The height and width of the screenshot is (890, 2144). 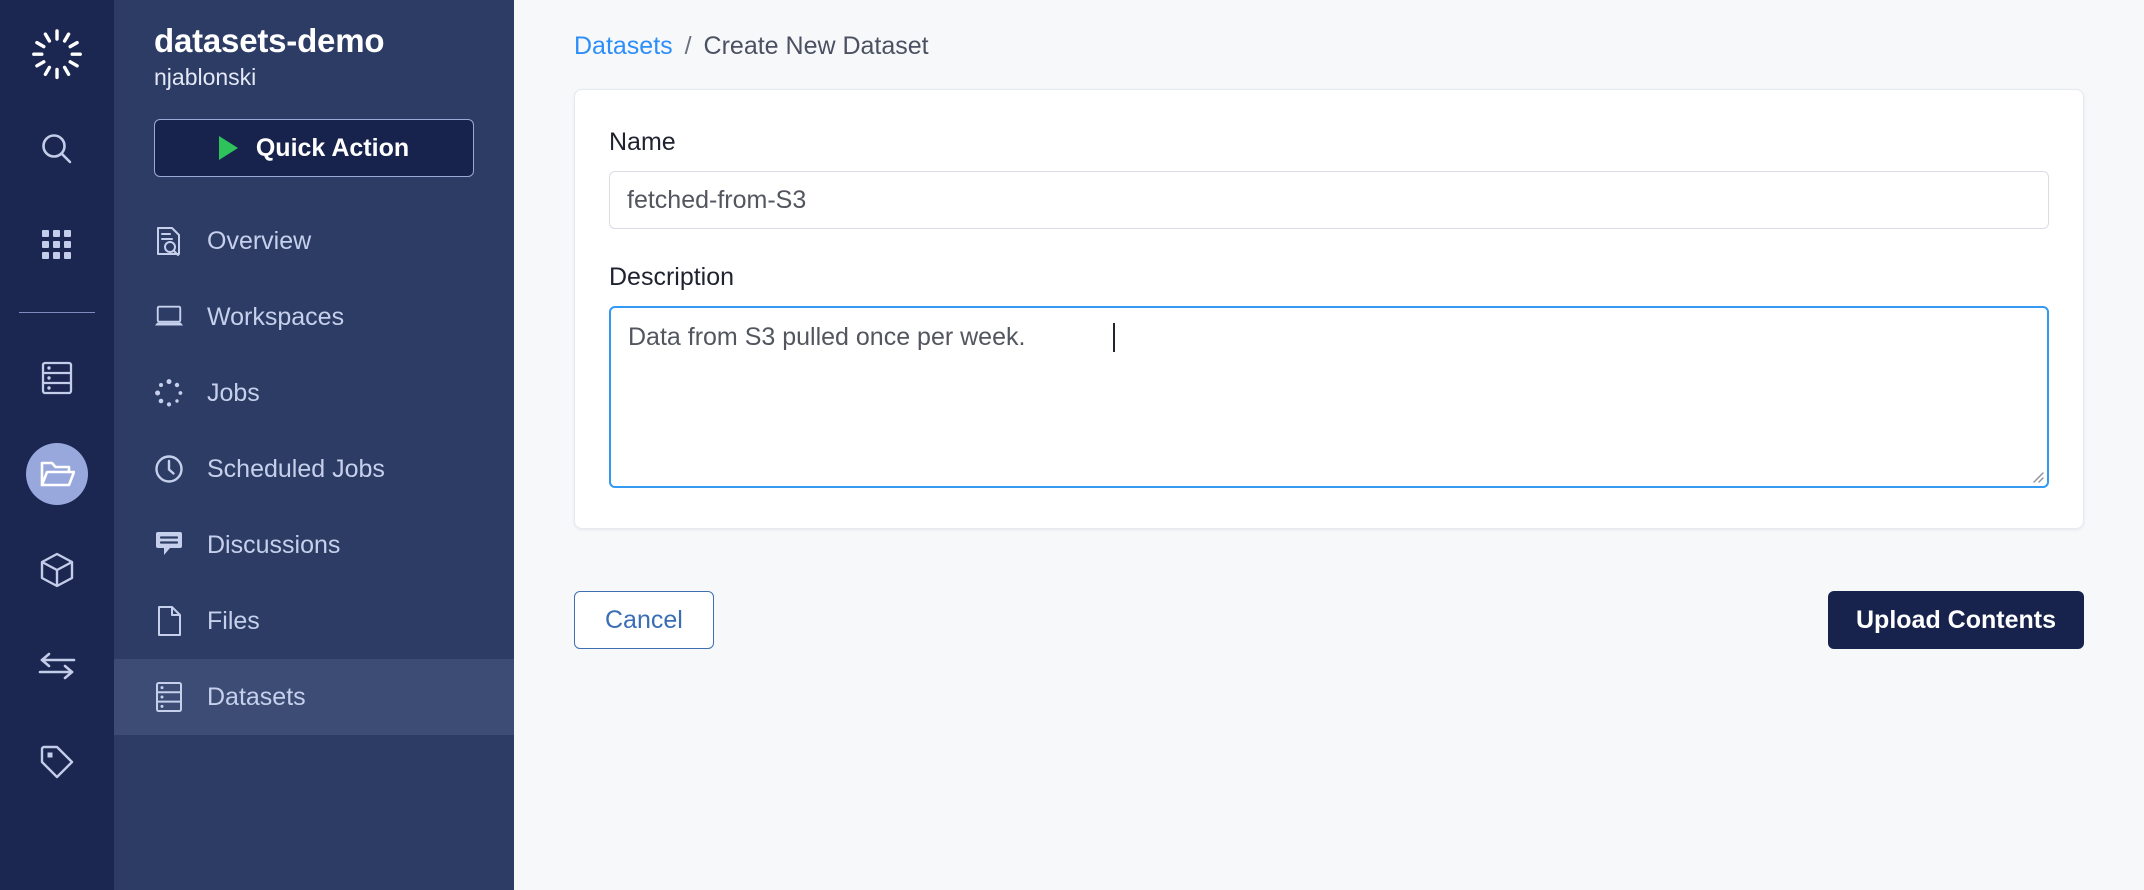 I want to click on sidebar-item-files: Files, so click(x=314, y=621).